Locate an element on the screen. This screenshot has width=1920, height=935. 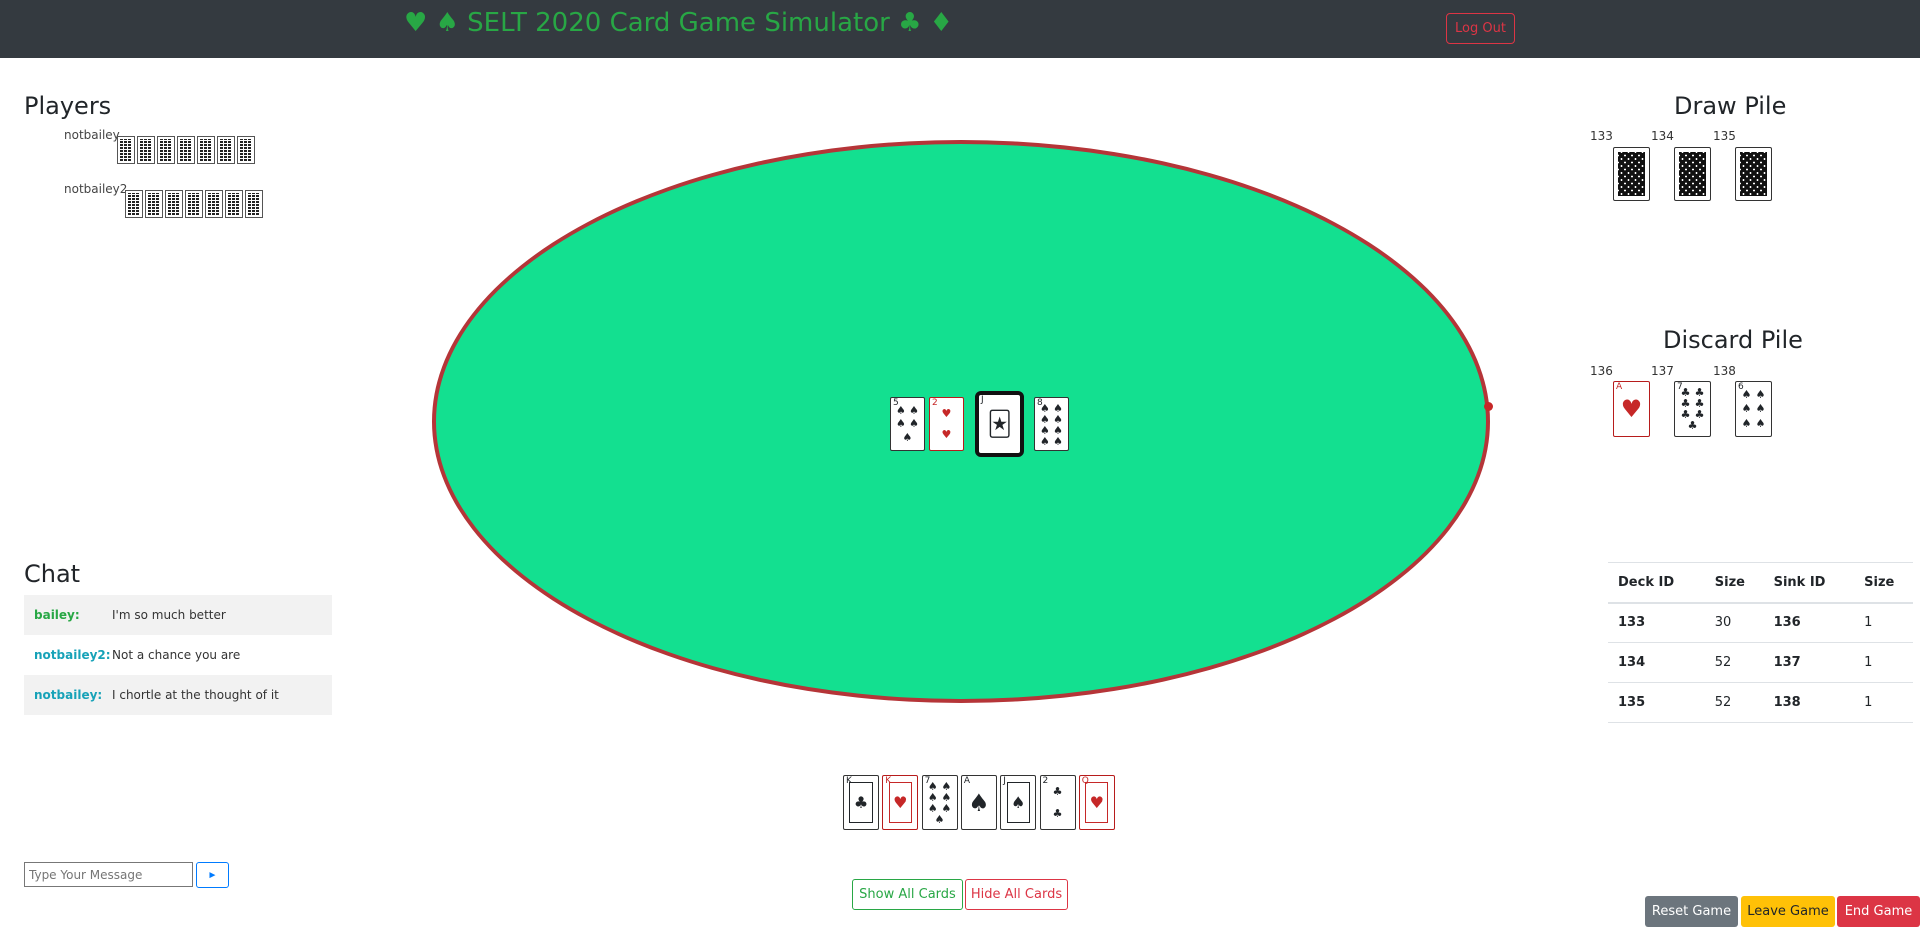
draw-pile-id: 134 is located at coordinates (1662, 136).